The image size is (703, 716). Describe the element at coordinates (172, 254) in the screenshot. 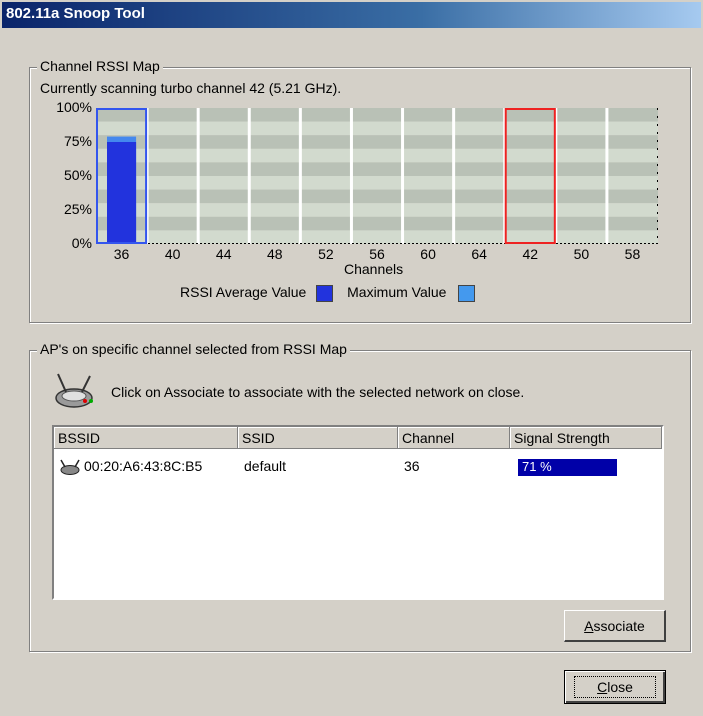

I see `x-tick-label-40: 40` at that location.